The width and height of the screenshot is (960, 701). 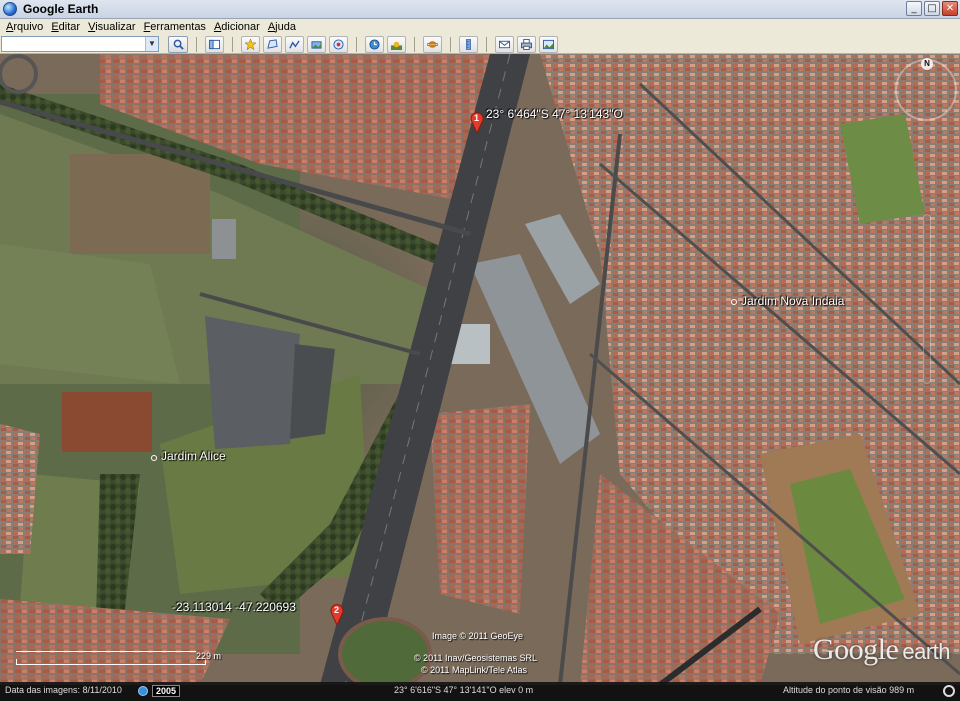 I want to click on sunlight-icon, so click(x=396, y=45).